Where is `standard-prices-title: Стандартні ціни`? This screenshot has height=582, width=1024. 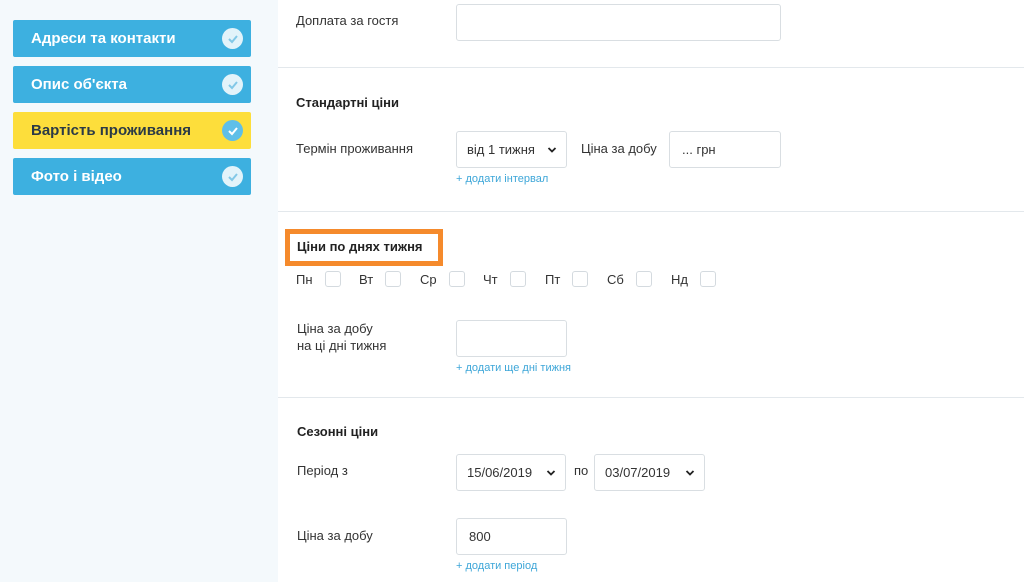
standard-prices-title: Стандартні ціни is located at coordinates (347, 102).